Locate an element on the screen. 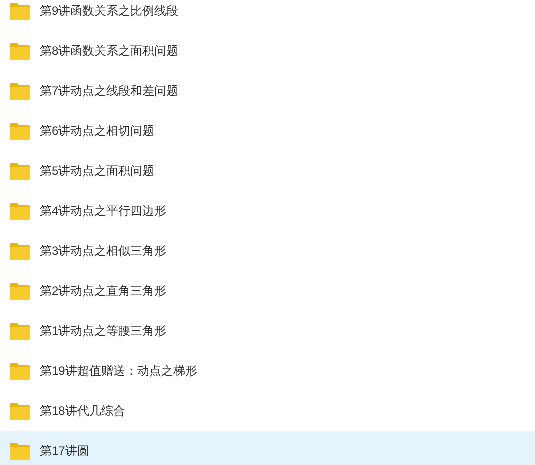 The height and width of the screenshot is (465, 535). folder-name: 第6讲动点之相切问题 is located at coordinates (97, 131).